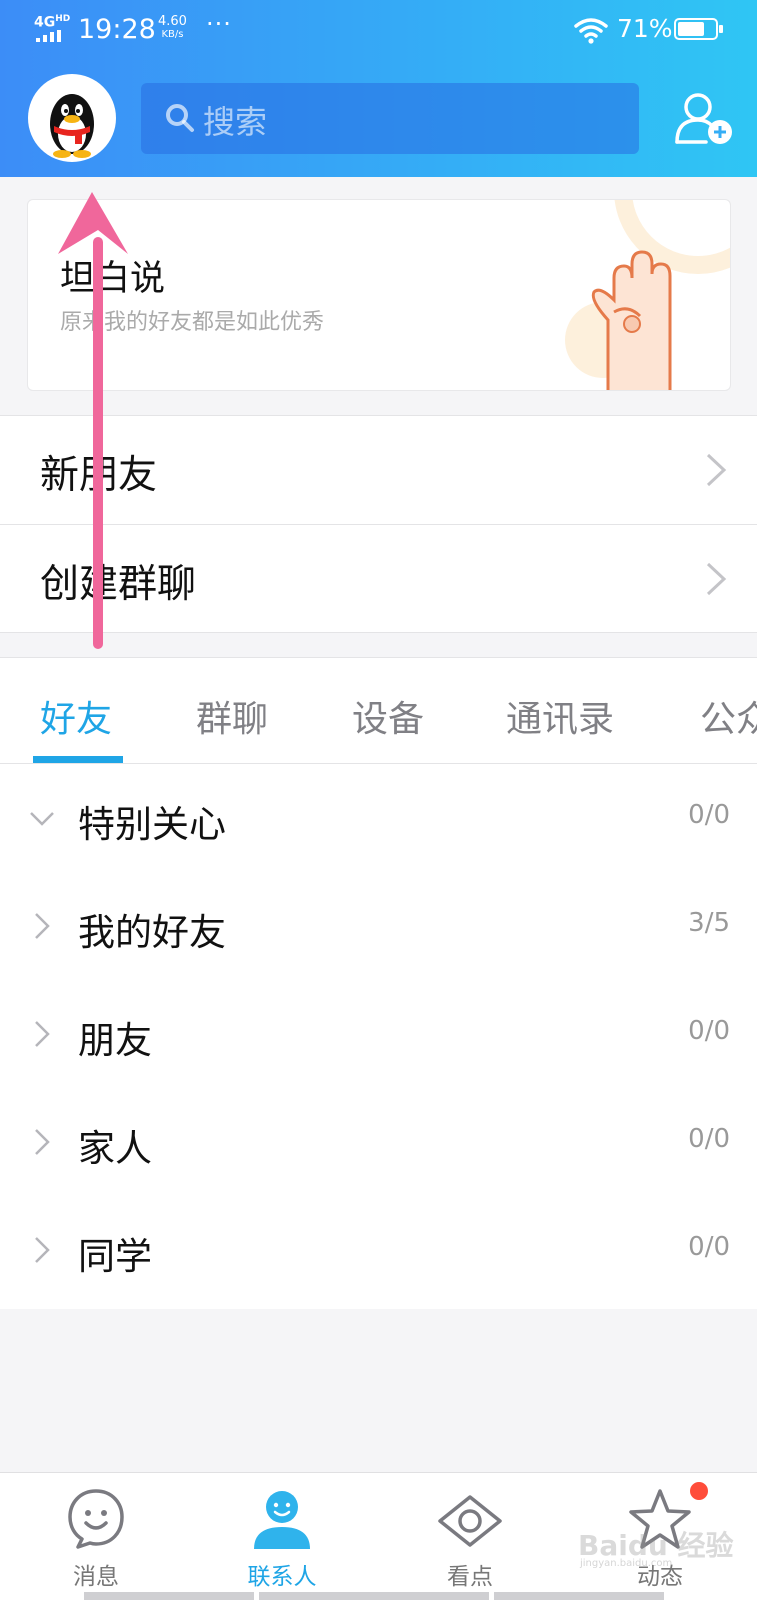 This screenshot has height=1600, width=757. What do you see at coordinates (696, 29) in the screenshot?
I see `battery-icon` at bounding box center [696, 29].